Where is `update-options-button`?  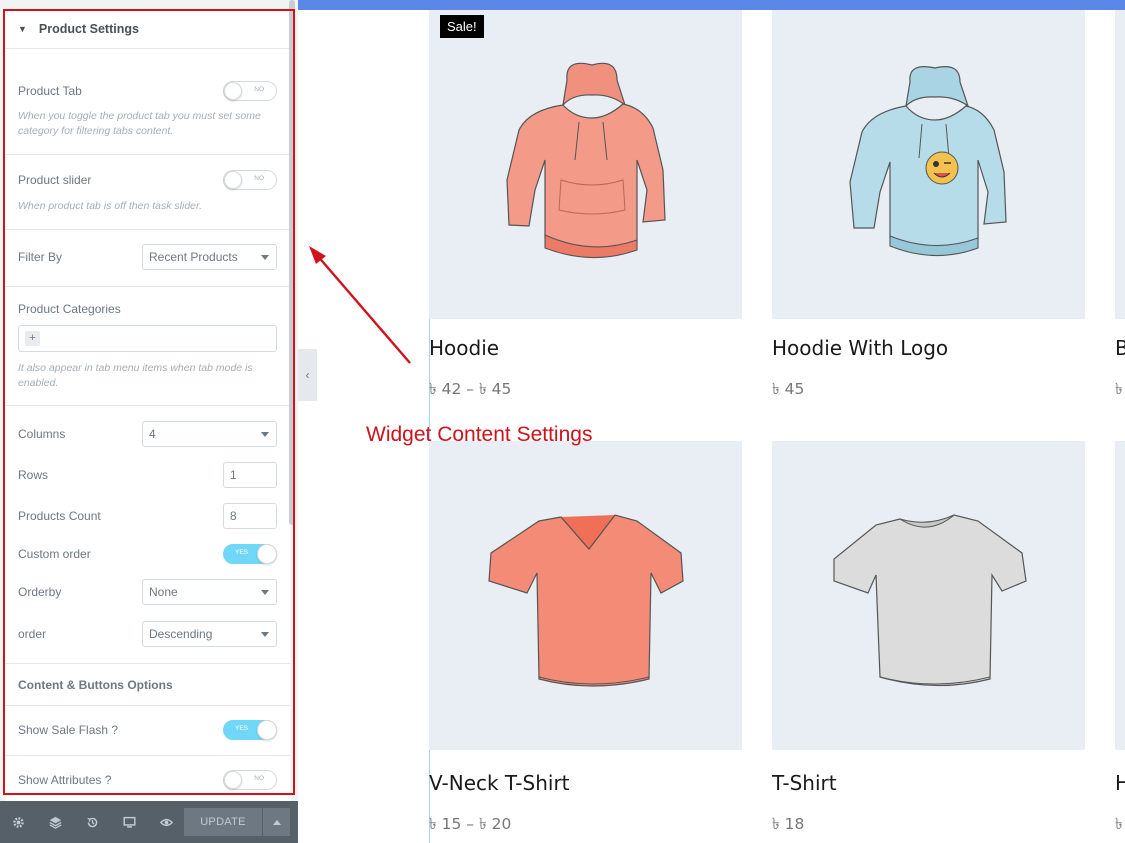 update-options-button is located at coordinates (276, 822).